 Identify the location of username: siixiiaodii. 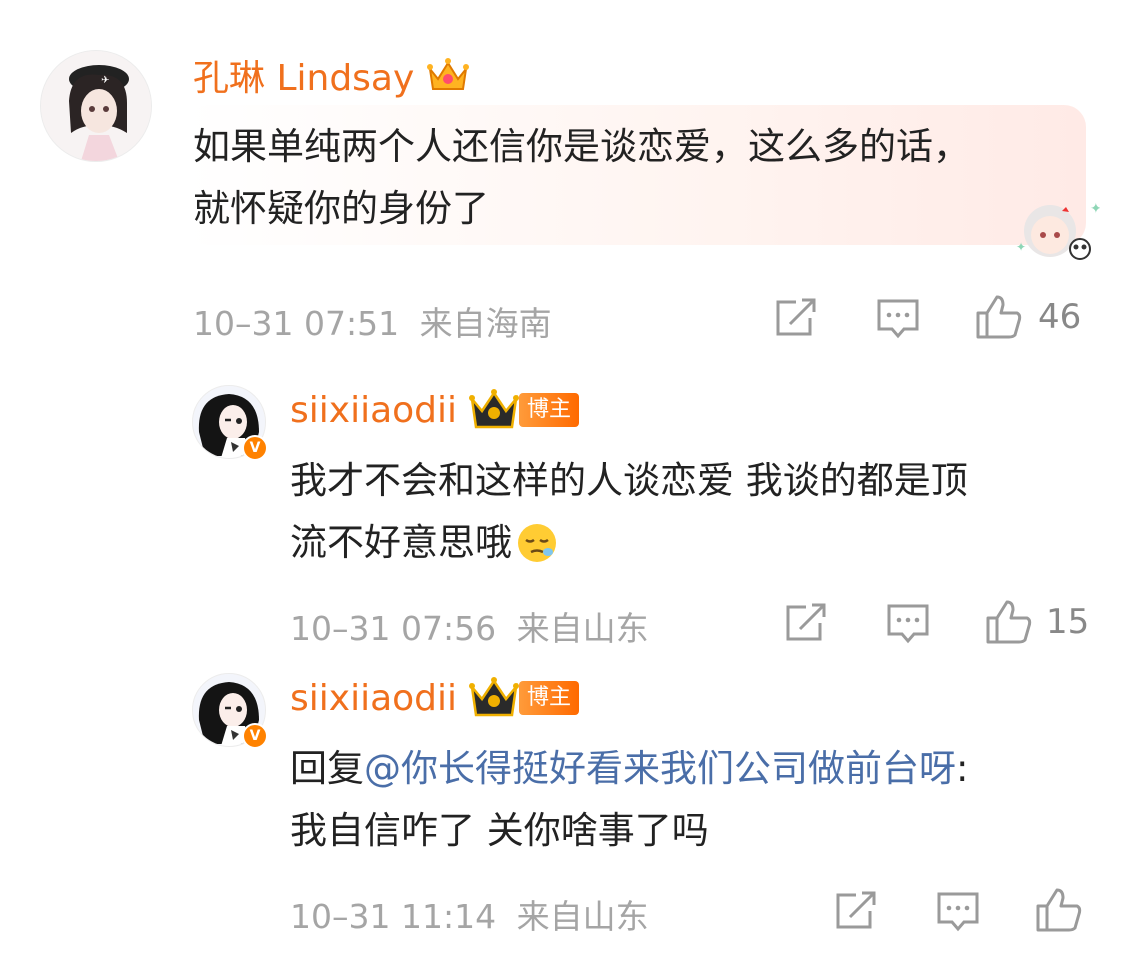
(373, 698).